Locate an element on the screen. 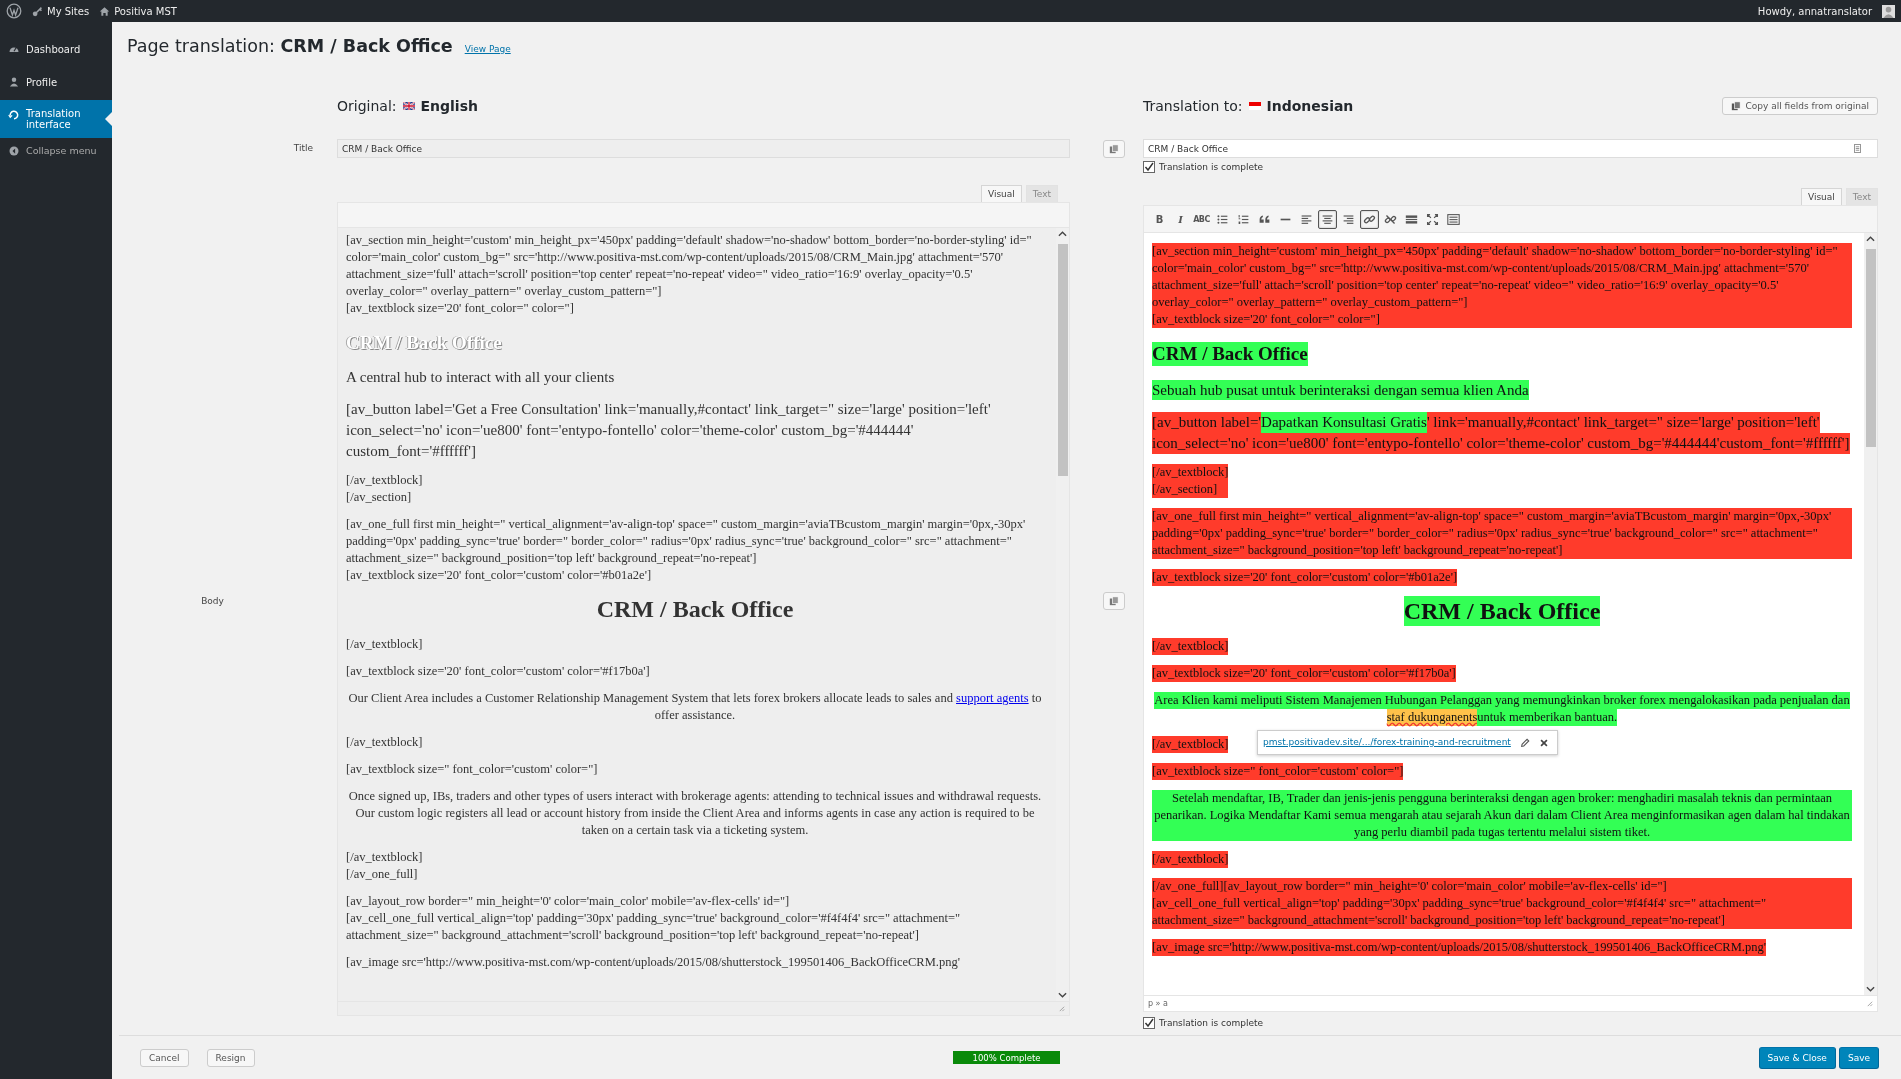 The image size is (1901, 1079). original-label: Original: is located at coordinates (367, 106).